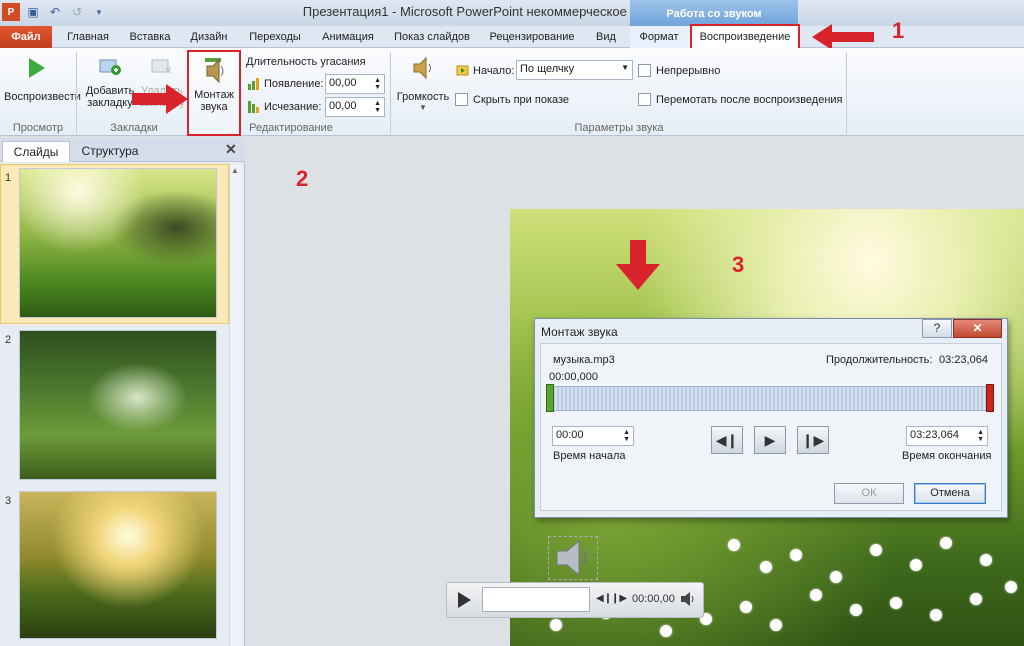  I want to click on cancel-button: Отмена, so click(950, 493).